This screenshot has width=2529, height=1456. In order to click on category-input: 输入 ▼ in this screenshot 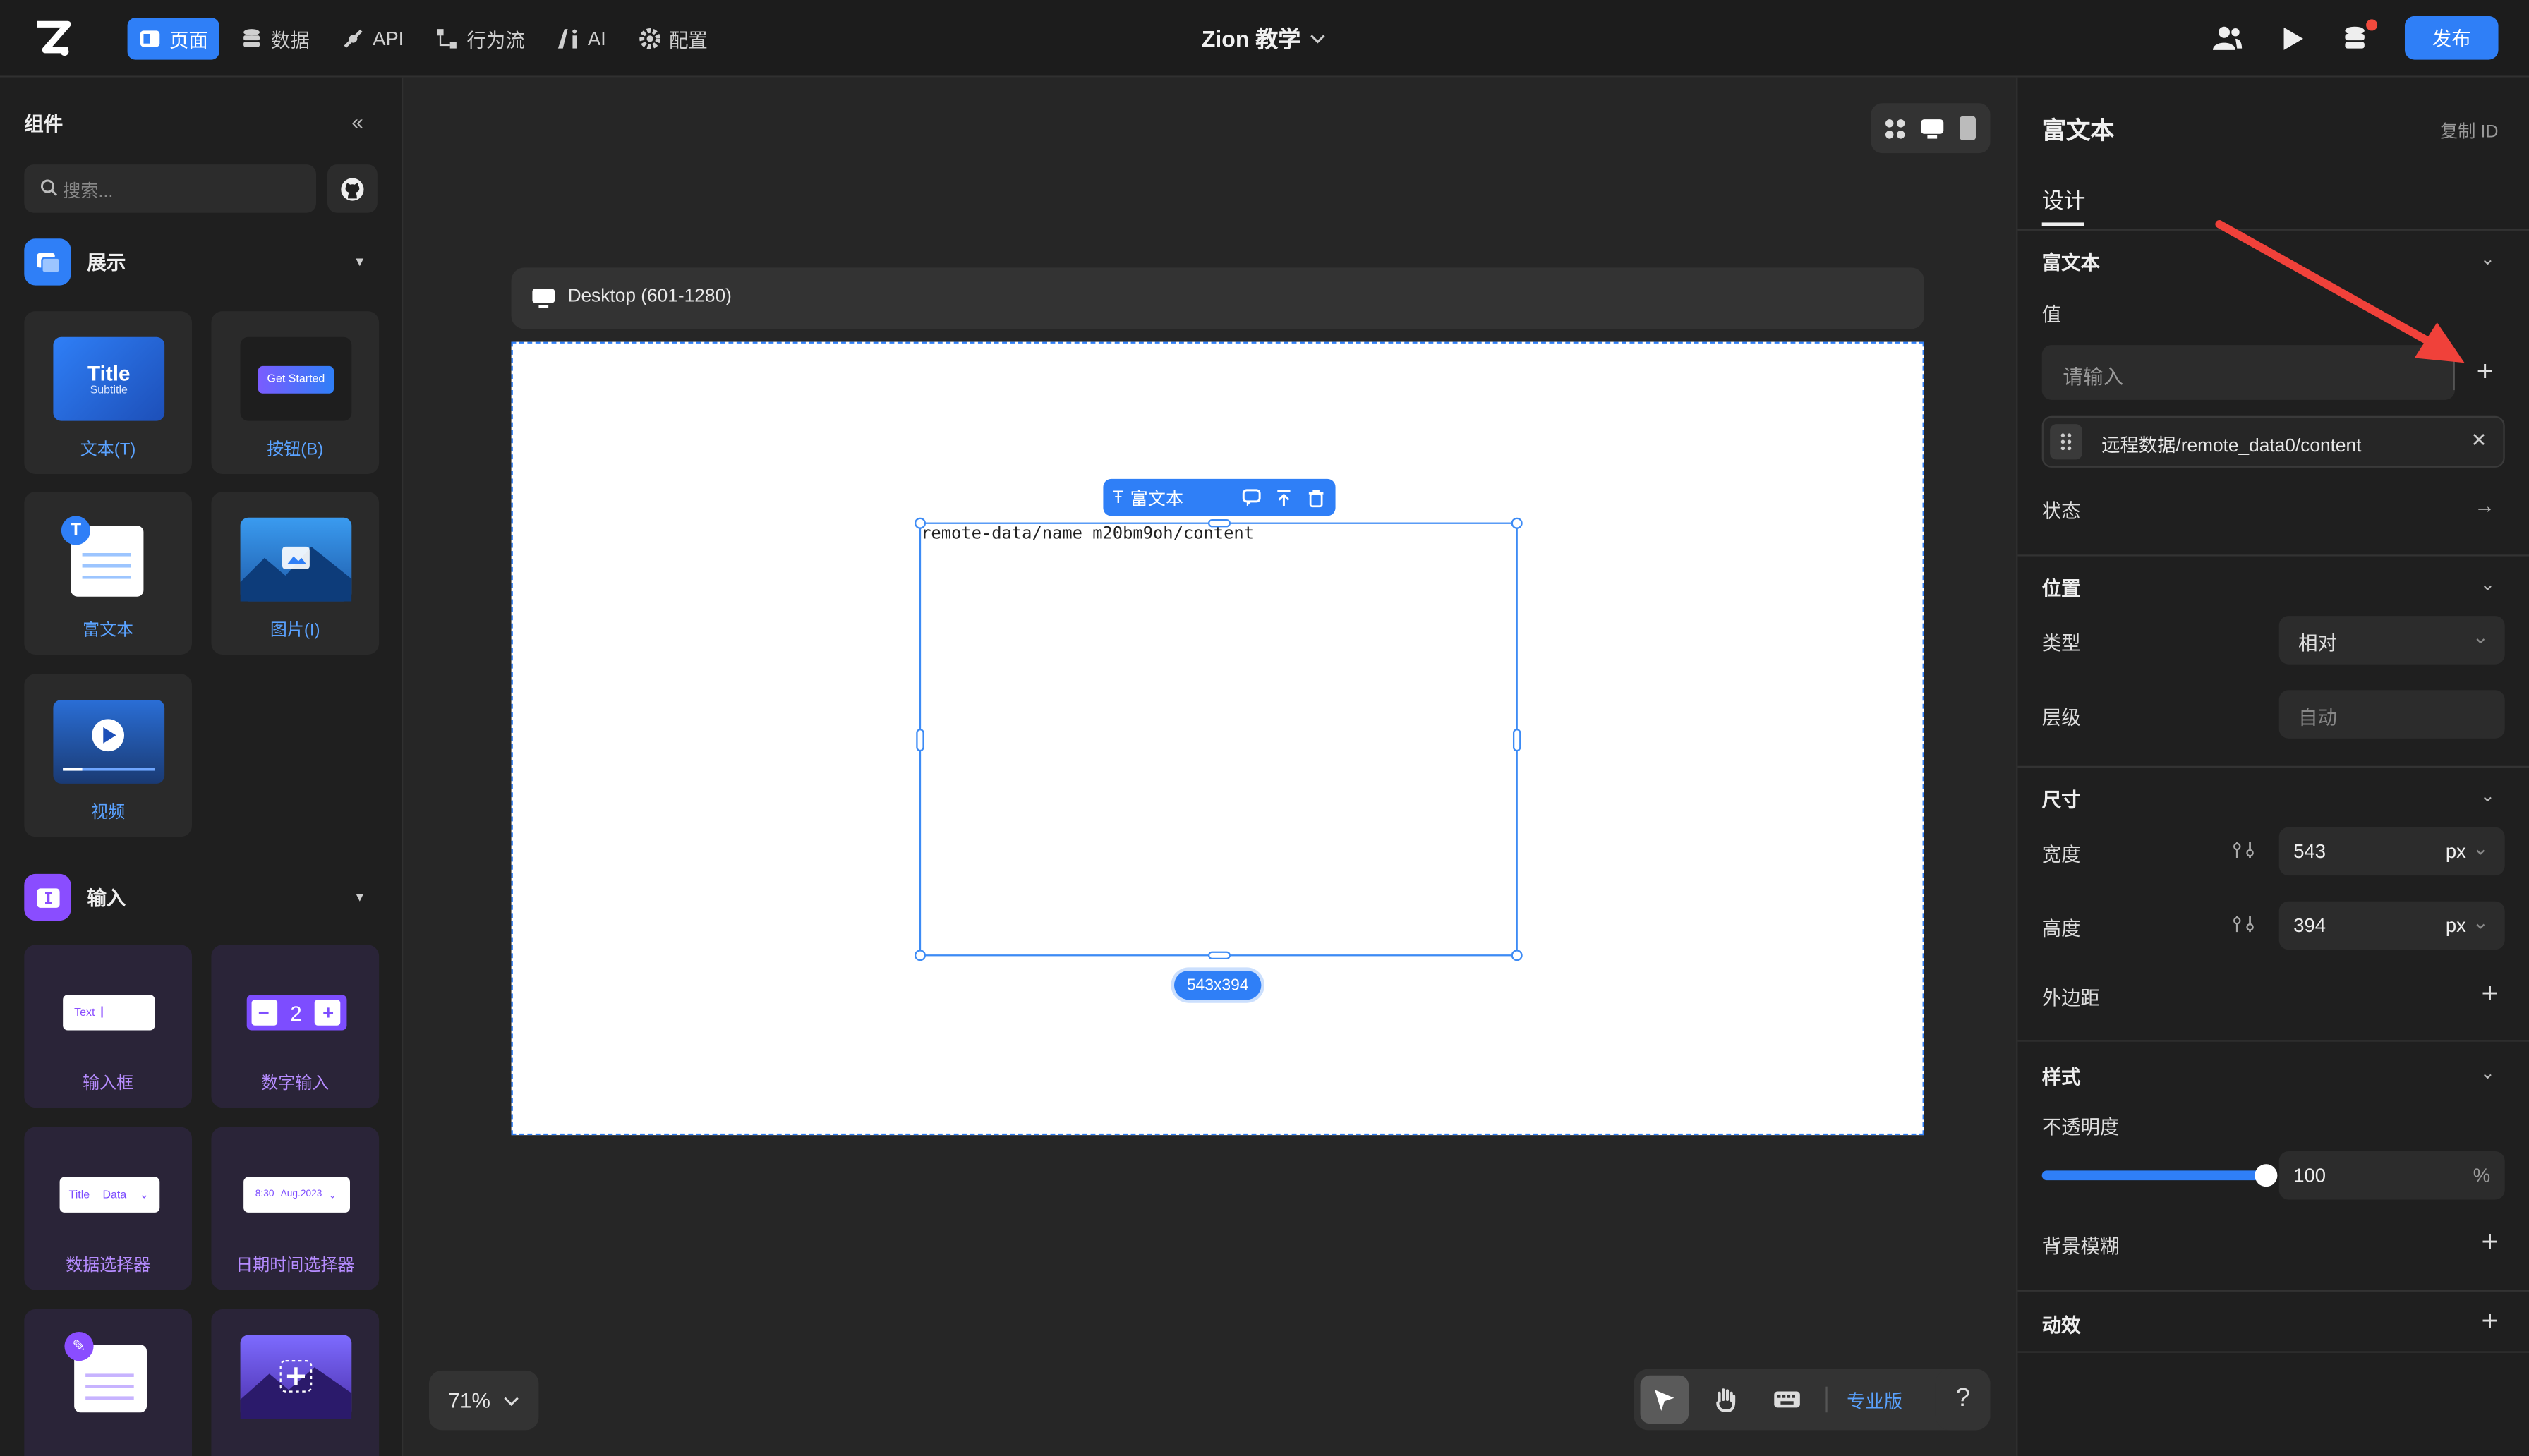, I will do `click(199, 897)`.